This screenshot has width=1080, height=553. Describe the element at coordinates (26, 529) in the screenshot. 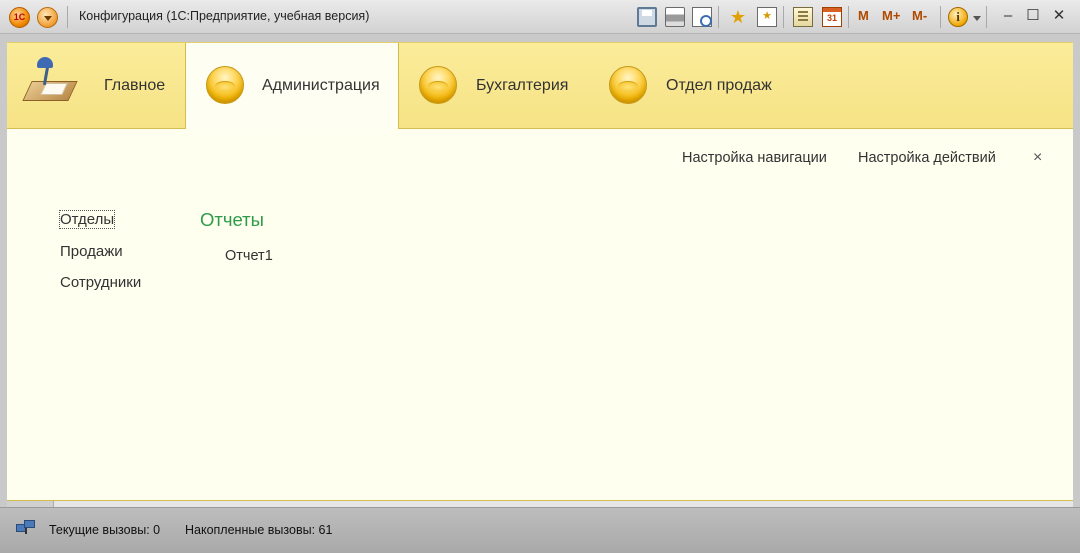

I see `network-icon` at that location.